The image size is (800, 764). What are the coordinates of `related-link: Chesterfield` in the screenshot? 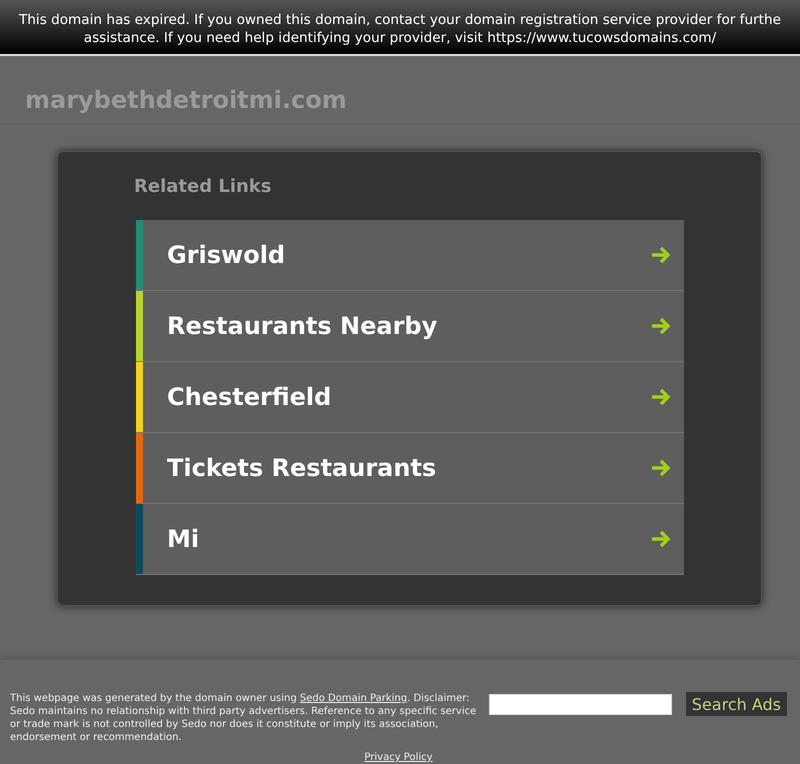 It's located at (410, 397).